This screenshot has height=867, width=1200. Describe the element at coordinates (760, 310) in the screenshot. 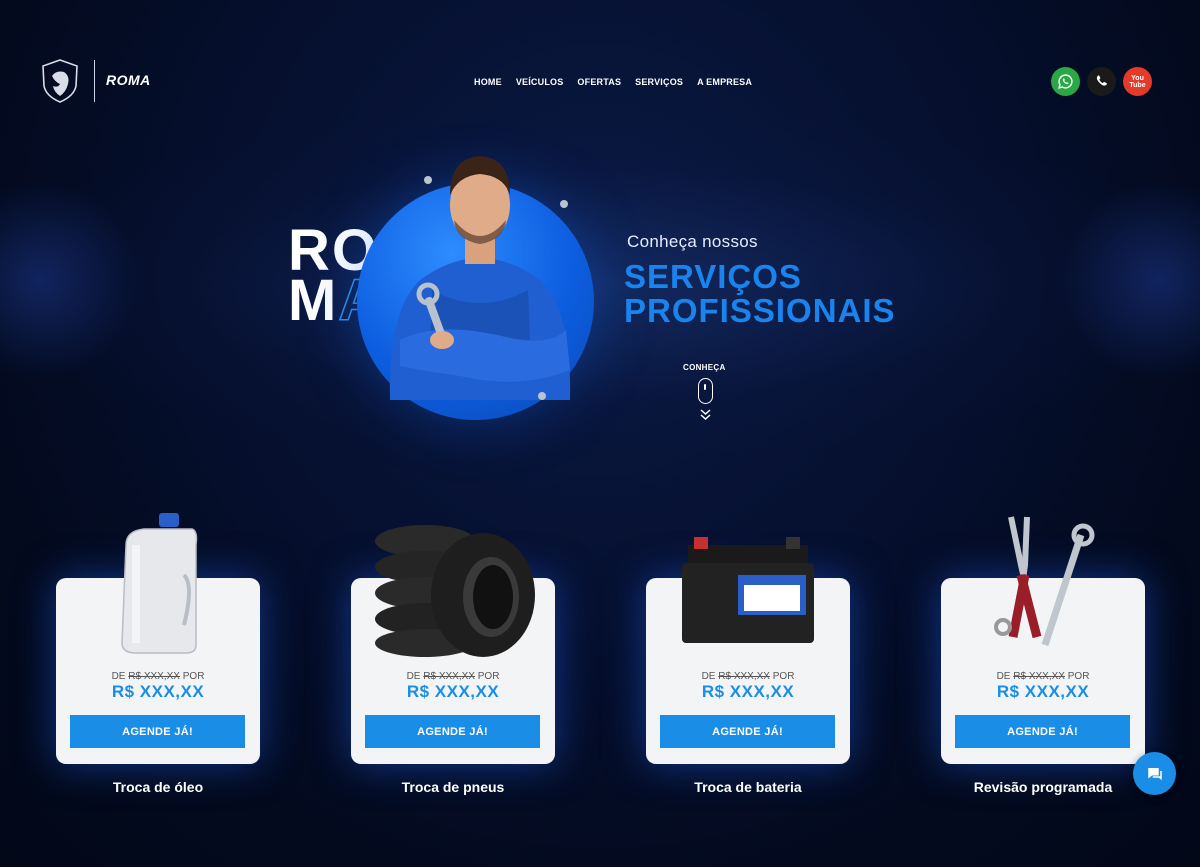

I see `hero-title-line2: PROFISSIONAIS` at that location.